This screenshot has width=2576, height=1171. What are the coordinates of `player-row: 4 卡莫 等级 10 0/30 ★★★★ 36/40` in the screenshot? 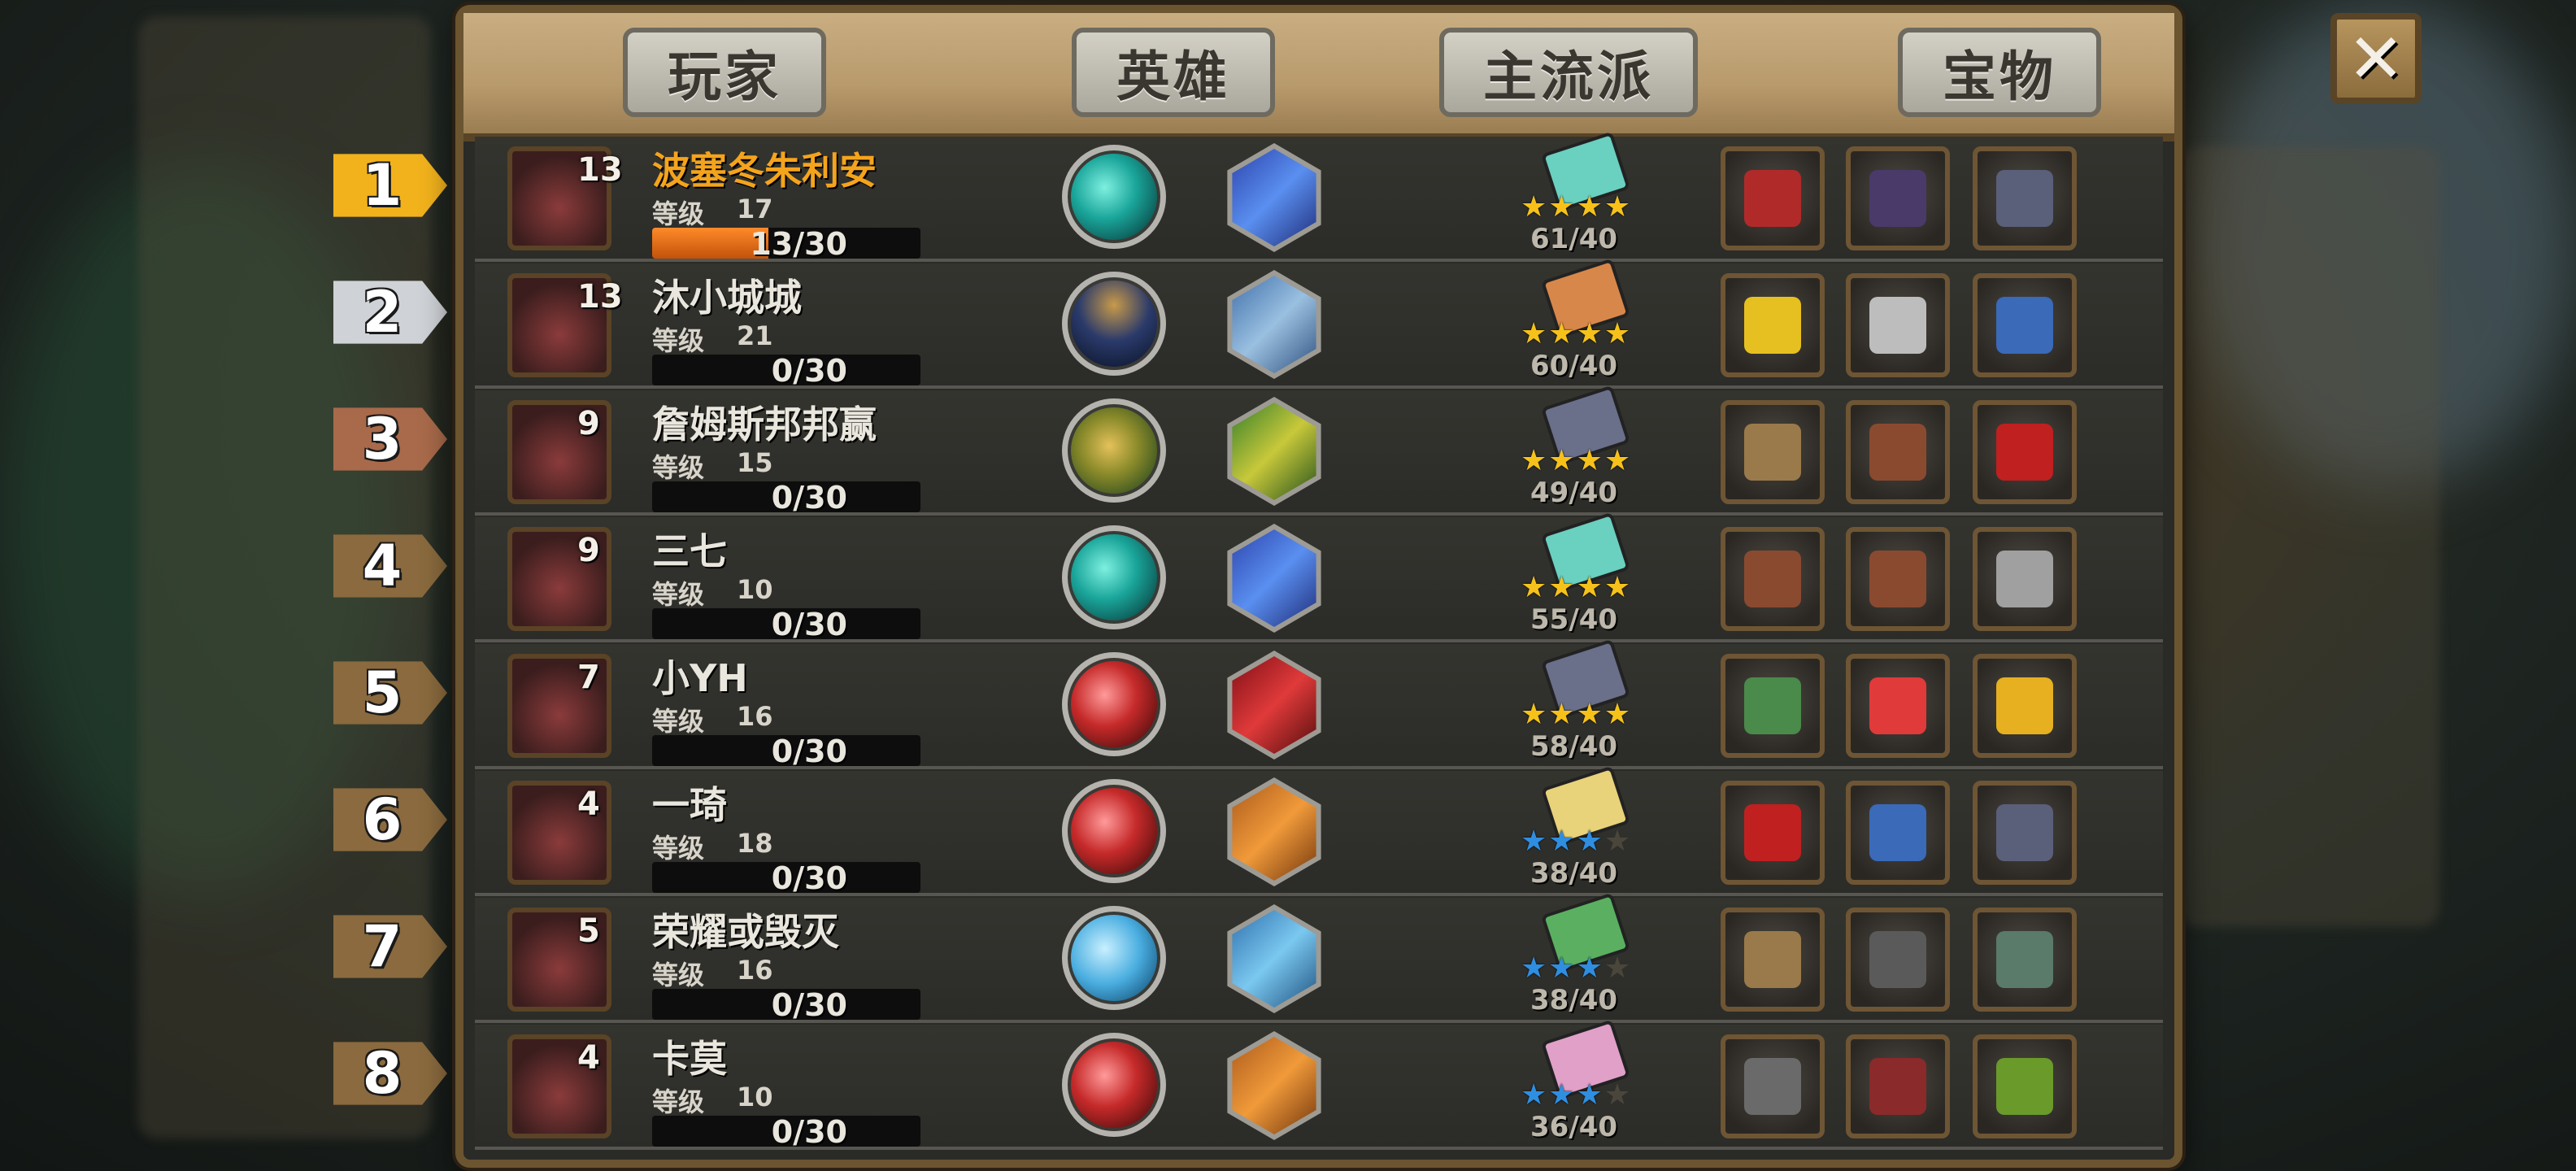 It's located at (1319, 1084).